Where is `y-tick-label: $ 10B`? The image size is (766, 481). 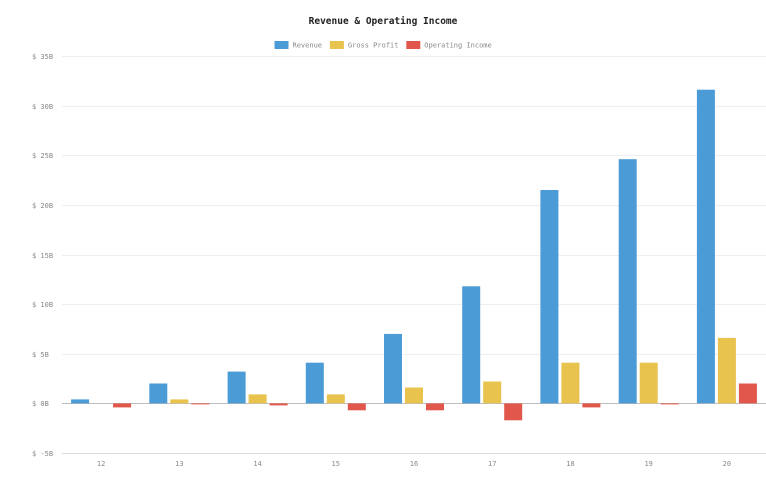 y-tick-label: $ 10B is located at coordinates (42, 305).